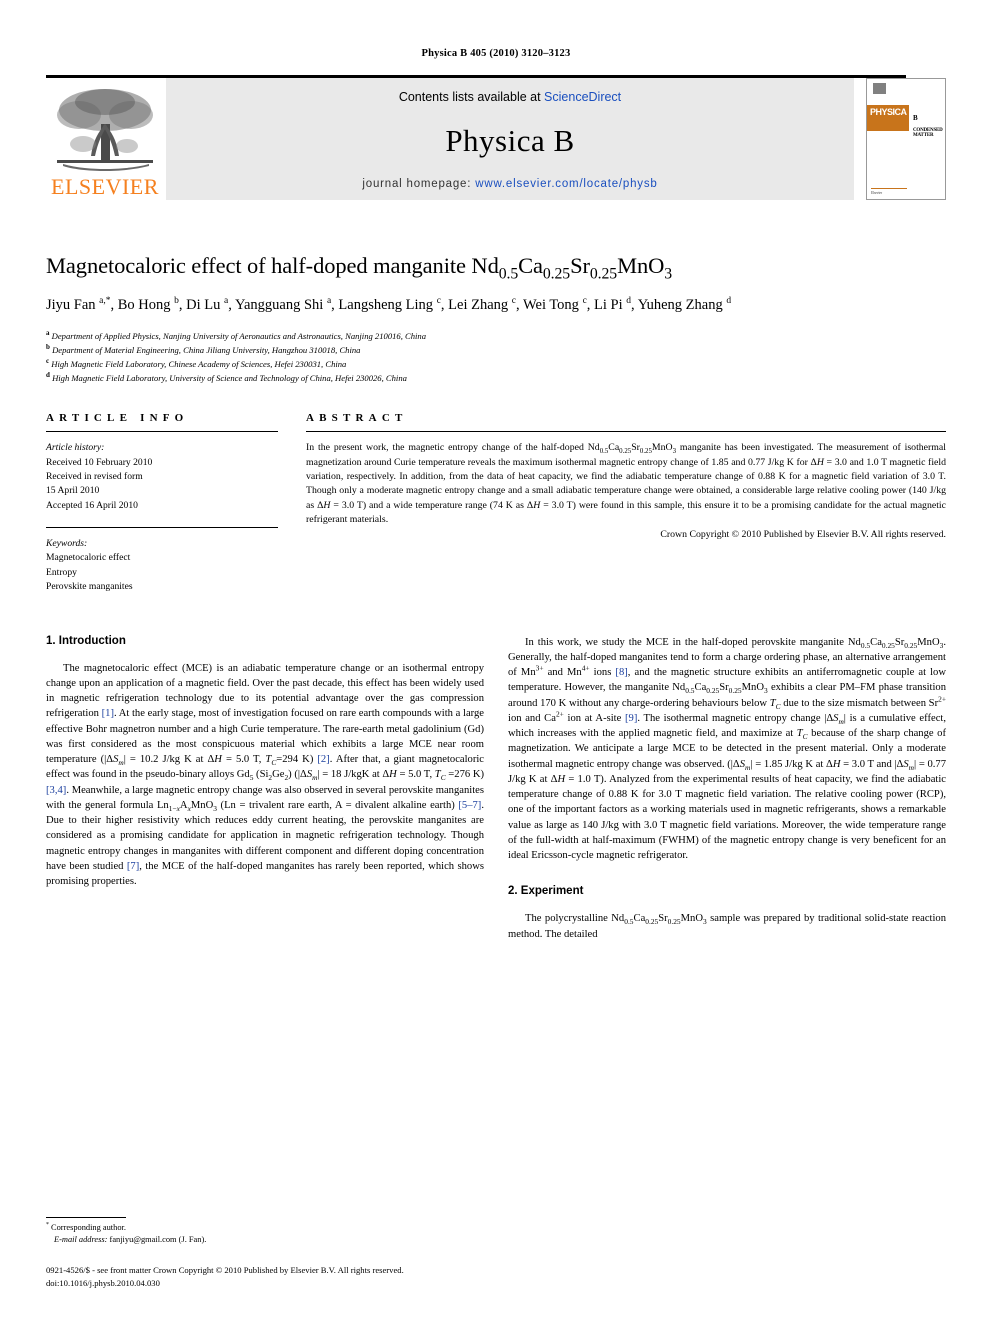 This screenshot has width=992, height=1323. I want to click on article-info-heading: ARTICLE INFO, so click(117, 418).